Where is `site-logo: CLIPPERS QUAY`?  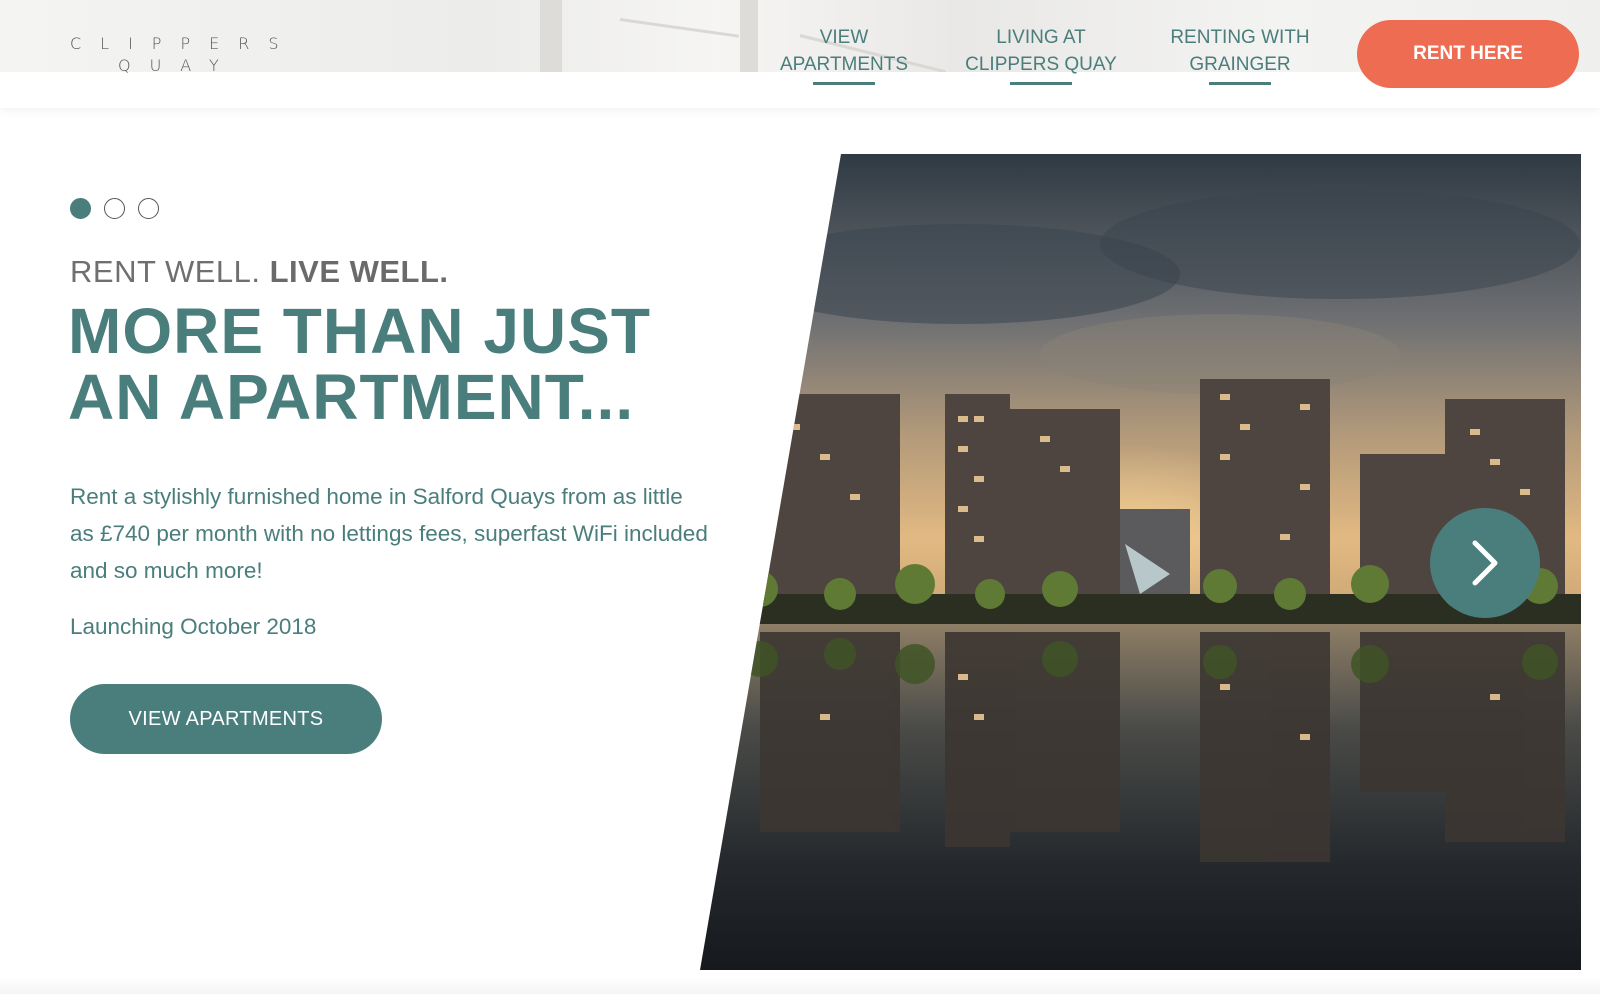
site-logo: CLIPPERS QUAY is located at coordinates (183, 55).